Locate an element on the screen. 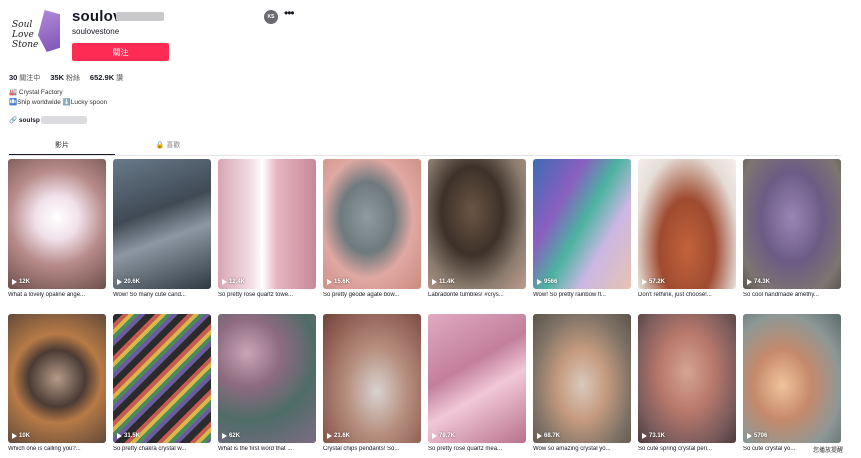  video-thumbnail: 57.2K is located at coordinates (687, 224).